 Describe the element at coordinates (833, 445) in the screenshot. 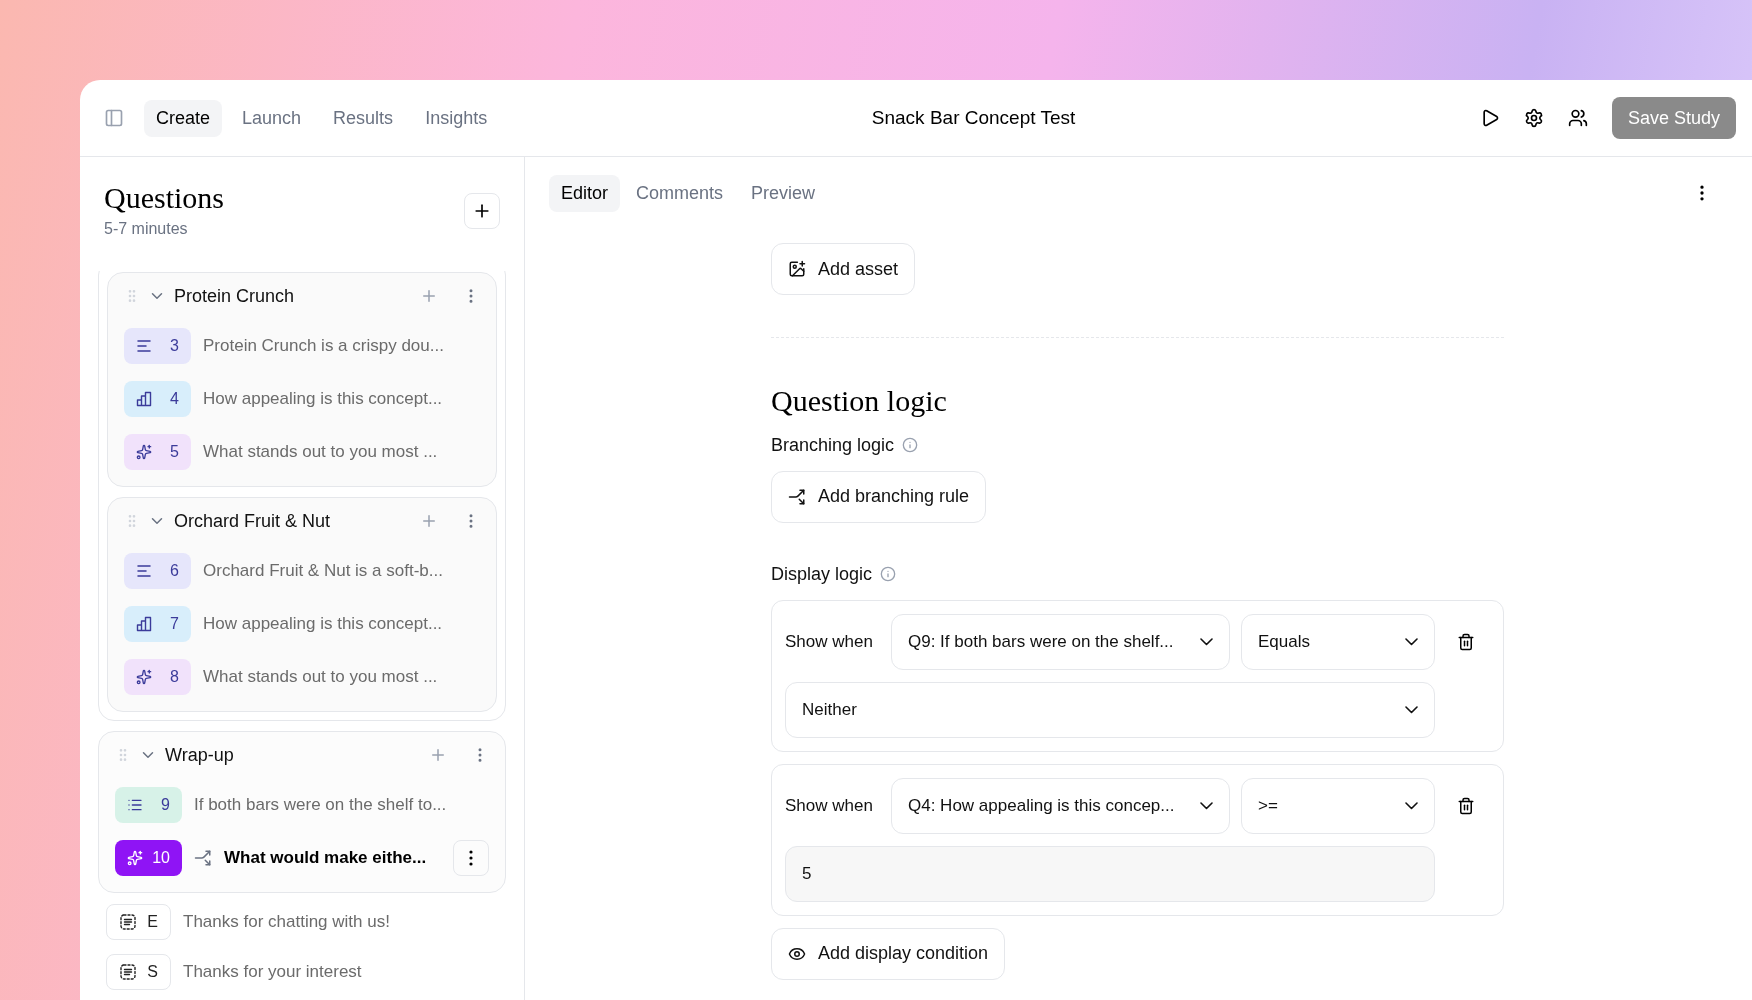

I see `branching-label: Branching logic` at that location.